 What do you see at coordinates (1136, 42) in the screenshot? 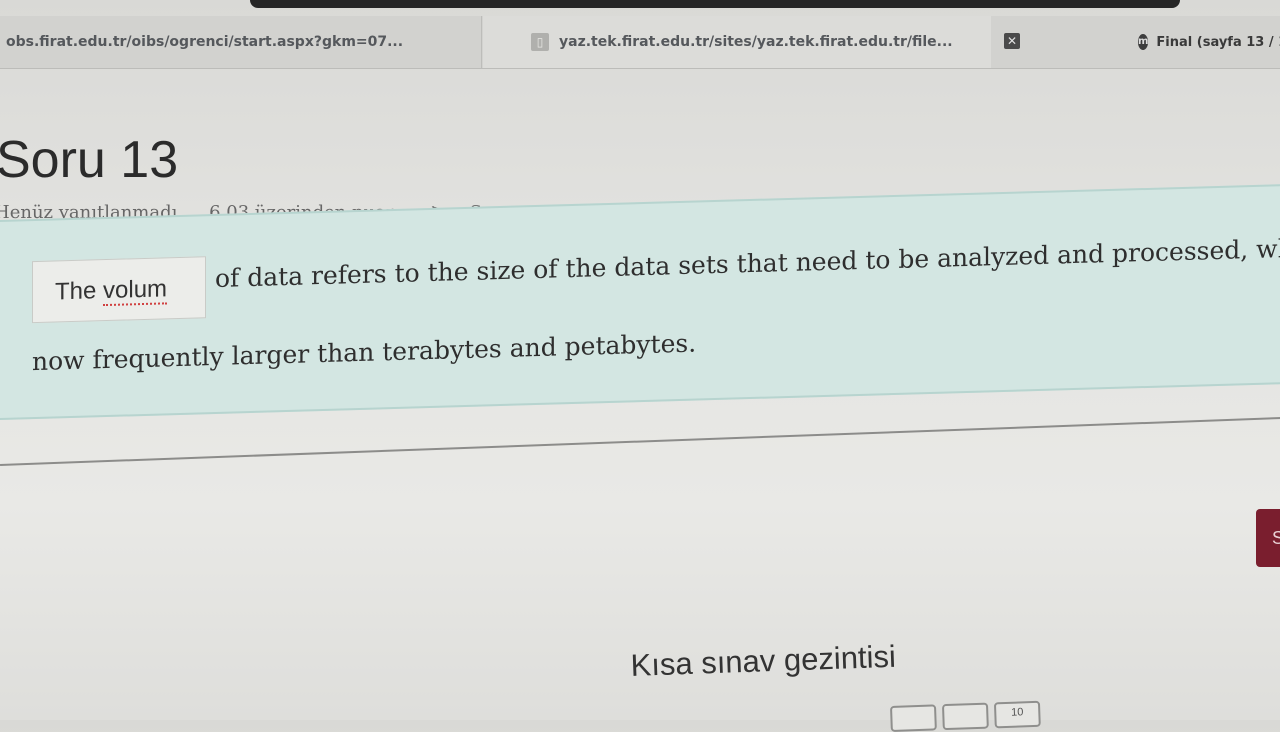
I see `tab-final-quiz: m Final (sayfa 13 / 1` at bounding box center [1136, 42].